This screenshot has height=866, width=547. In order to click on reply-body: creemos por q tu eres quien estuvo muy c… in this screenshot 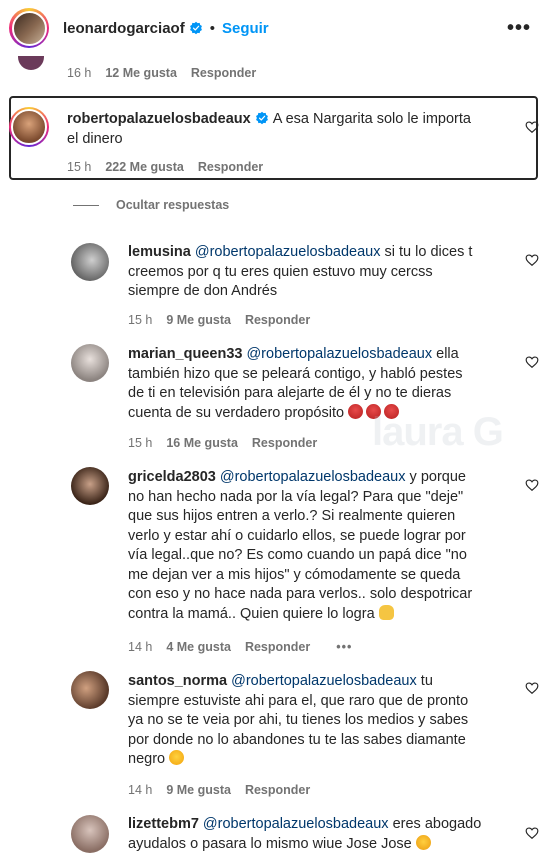, I will do `click(280, 271)`.